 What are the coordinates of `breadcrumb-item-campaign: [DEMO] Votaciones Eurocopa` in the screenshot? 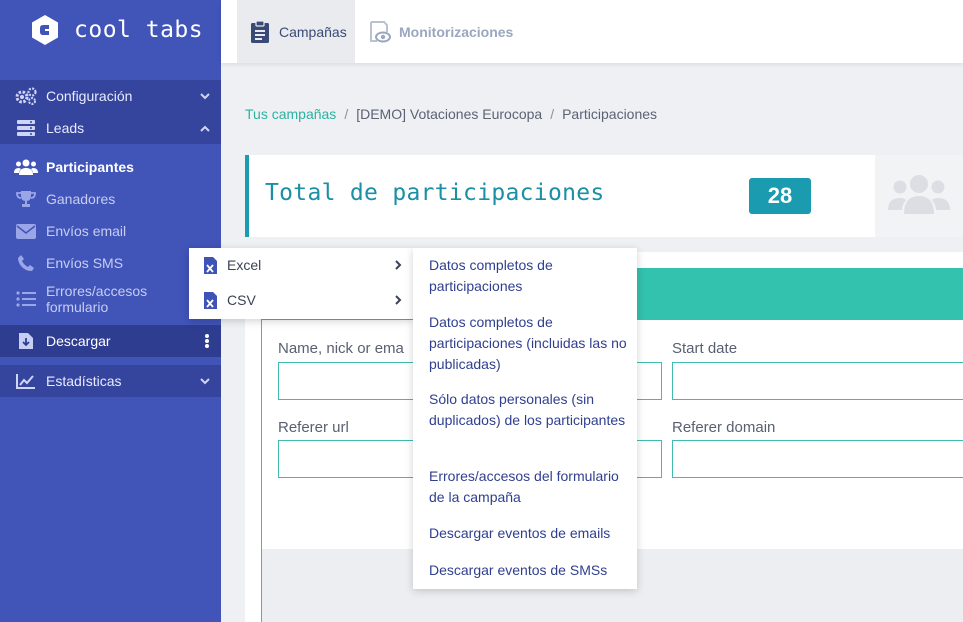 It's located at (449, 114).